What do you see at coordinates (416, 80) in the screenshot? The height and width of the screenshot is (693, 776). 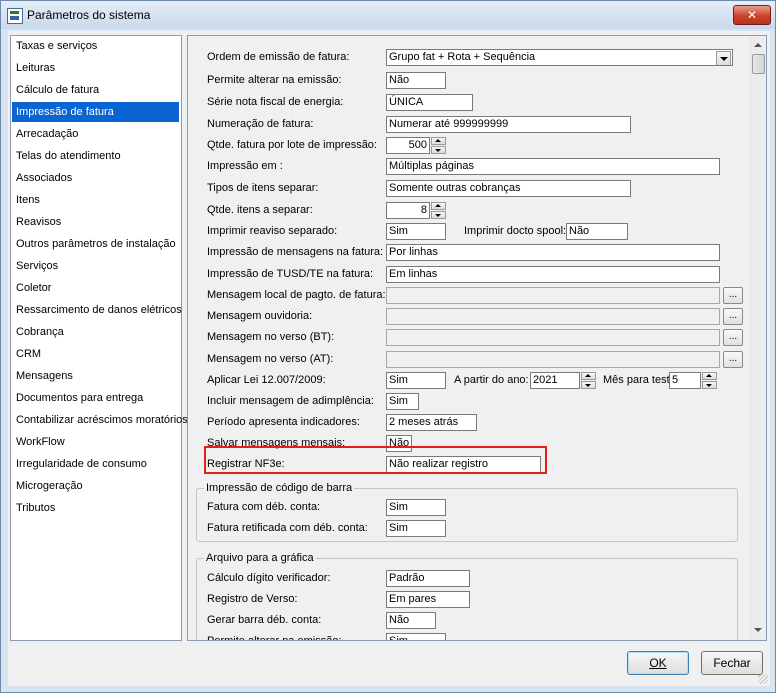 I see `permite-alterar-field: Não` at bounding box center [416, 80].